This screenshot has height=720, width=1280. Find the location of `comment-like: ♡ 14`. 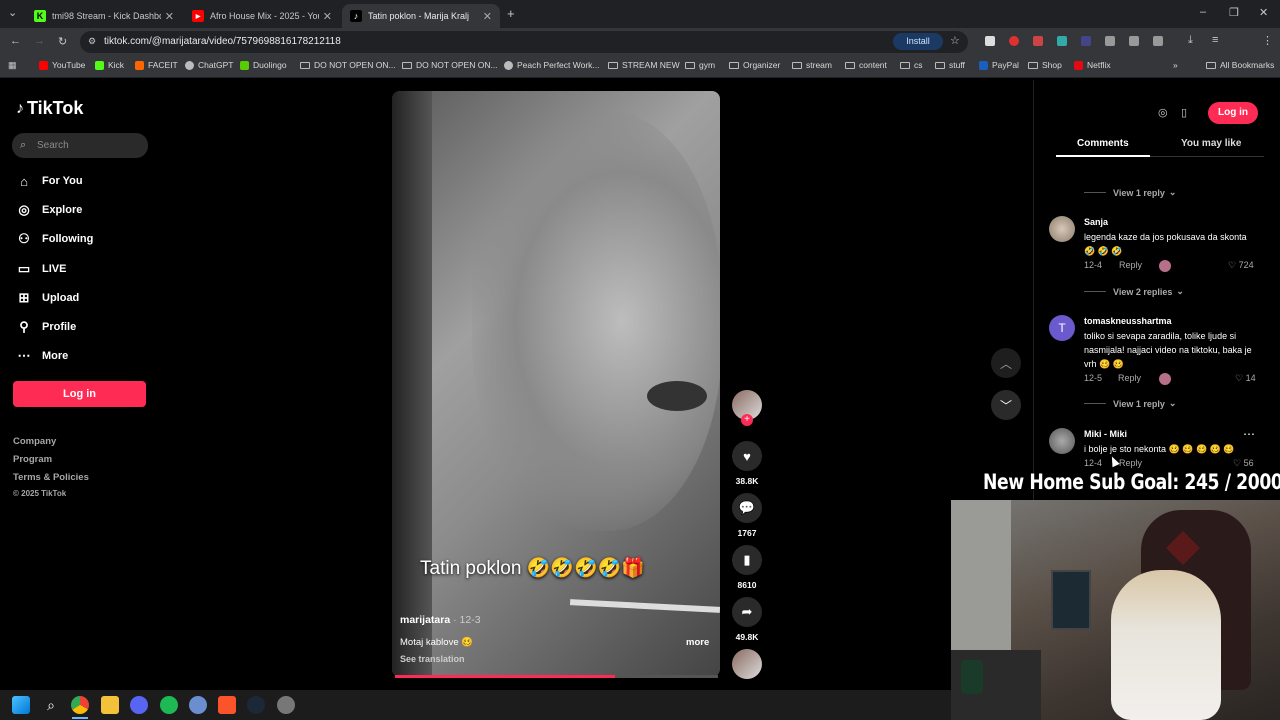

comment-like: ♡ 14 is located at coordinates (1245, 378).